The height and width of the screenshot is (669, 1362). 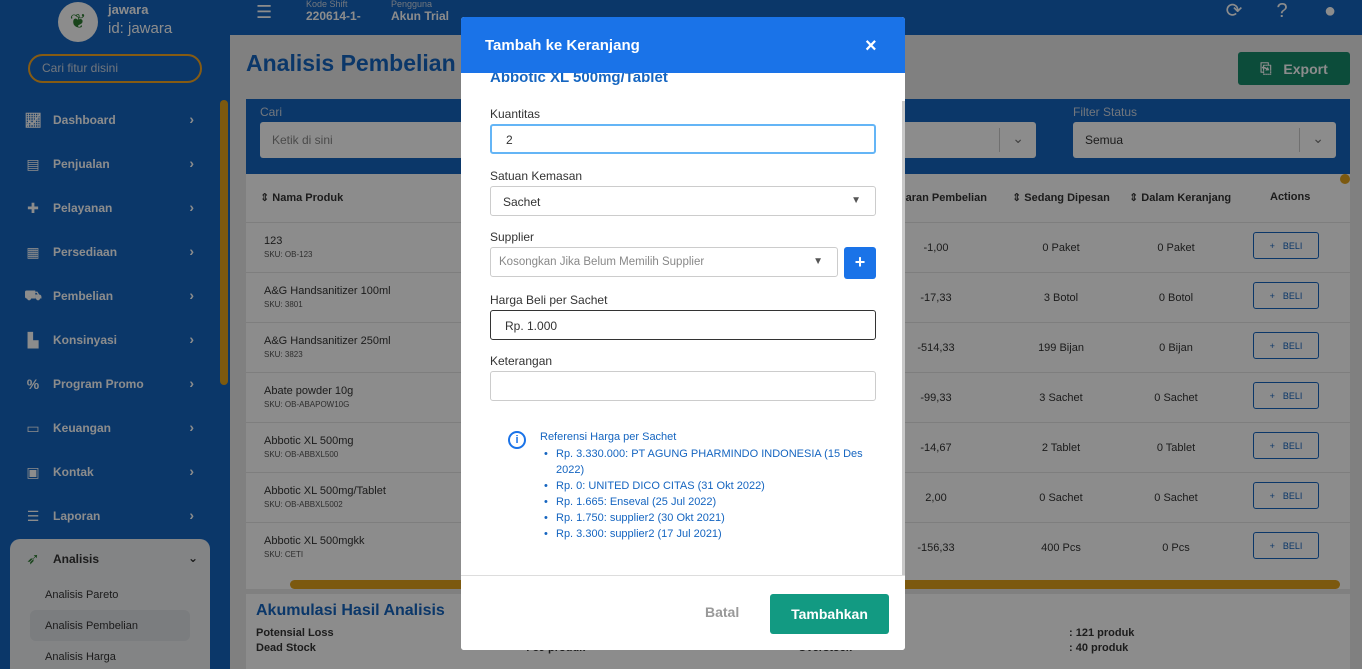 I want to click on satuan-kemasan-value: Sachet, so click(x=522, y=202).